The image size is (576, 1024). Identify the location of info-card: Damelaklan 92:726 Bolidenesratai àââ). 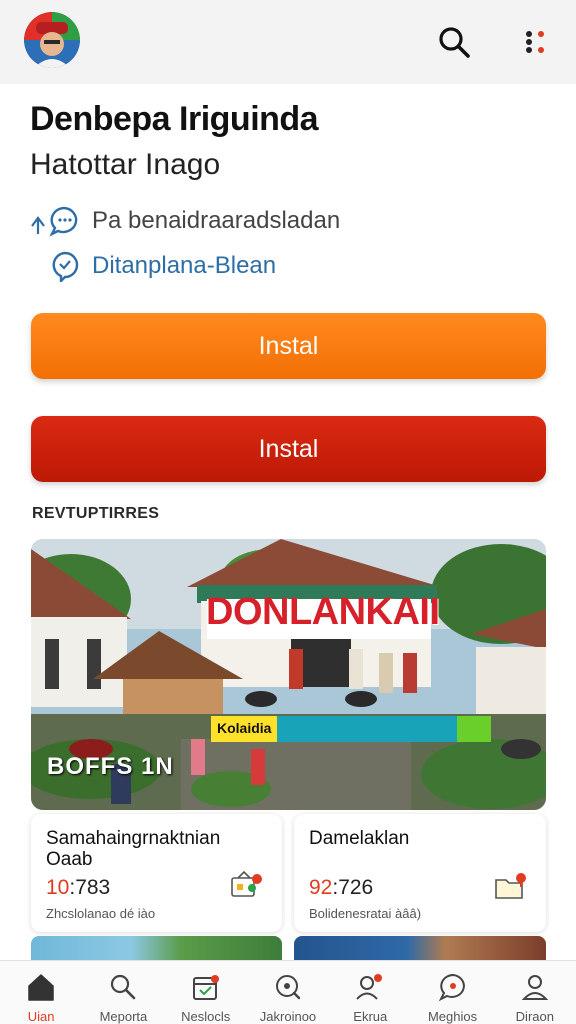
(420, 873).